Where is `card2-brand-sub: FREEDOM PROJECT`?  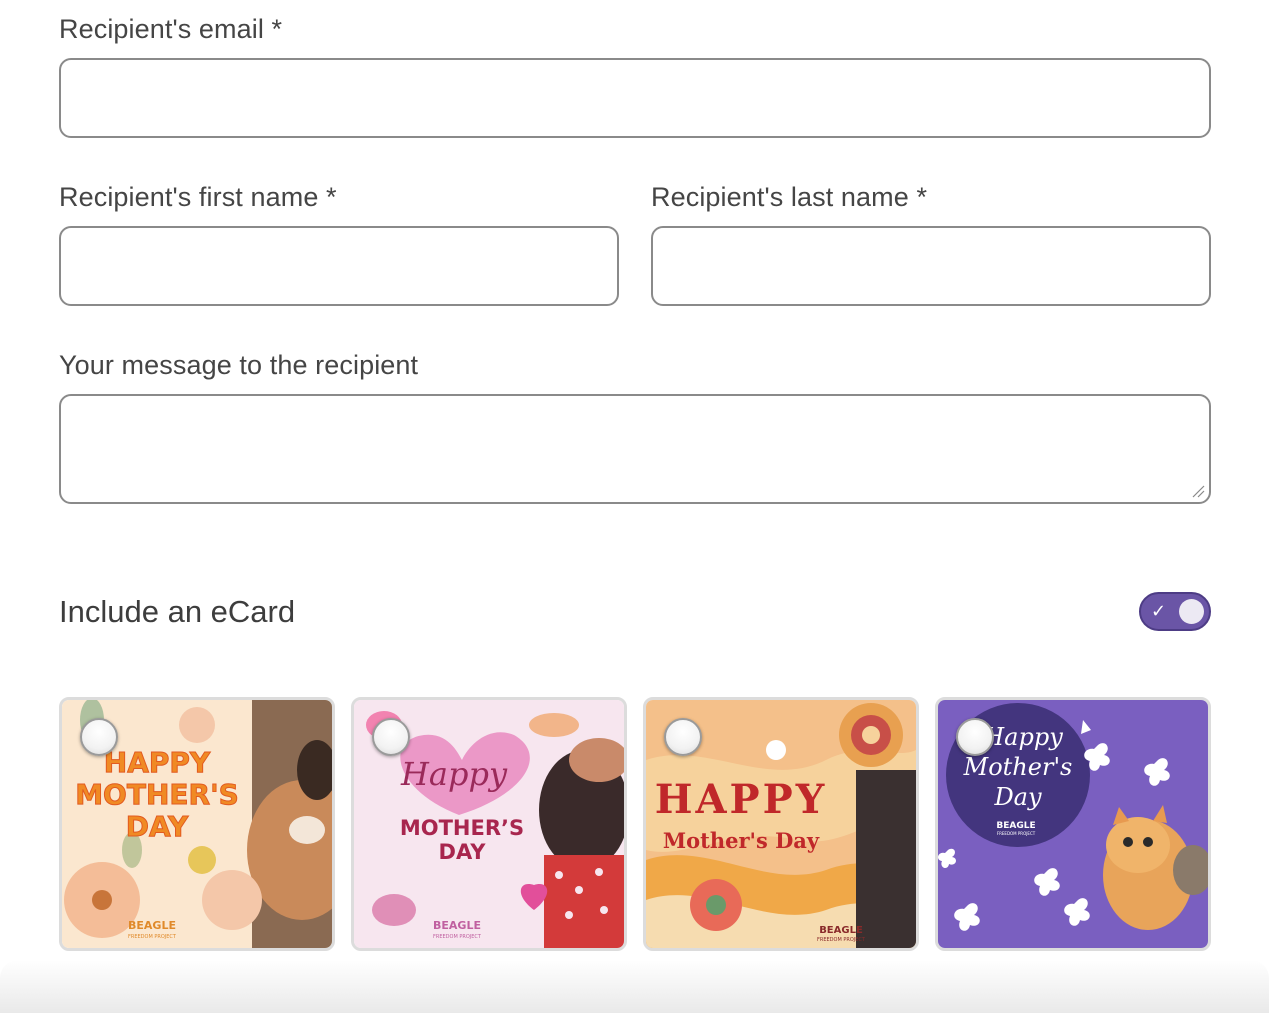
card2-brand-sub: FREEDOM PROJECT is located at coordinates (457, 937).